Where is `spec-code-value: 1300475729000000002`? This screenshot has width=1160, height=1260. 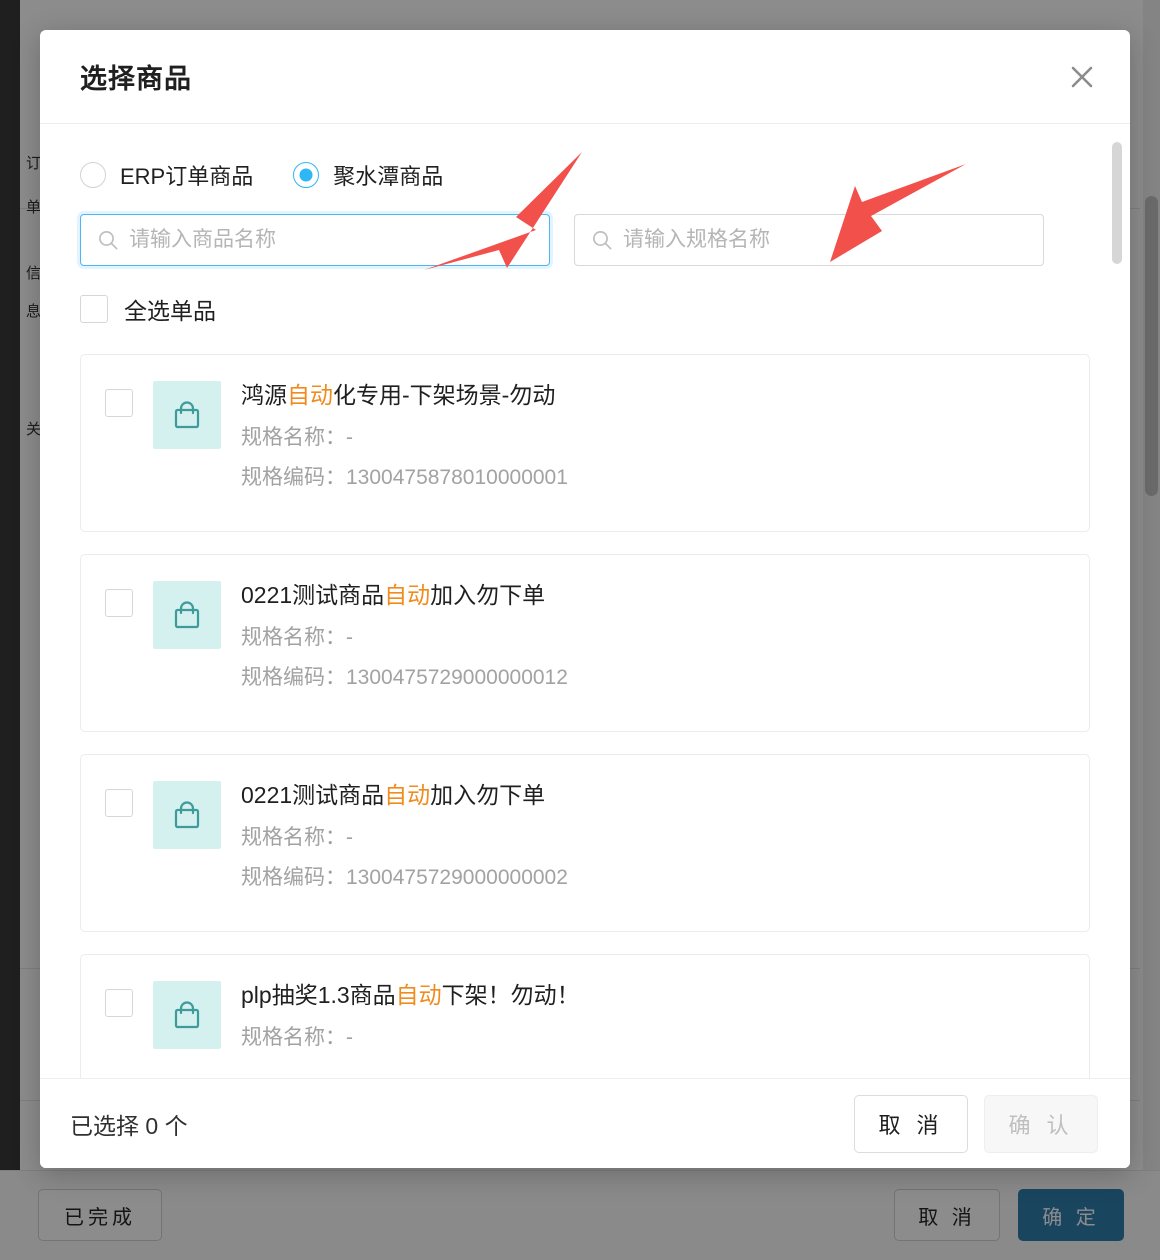 spec-code-value: 1300475729000000002 is located at coordinates (457, 878).